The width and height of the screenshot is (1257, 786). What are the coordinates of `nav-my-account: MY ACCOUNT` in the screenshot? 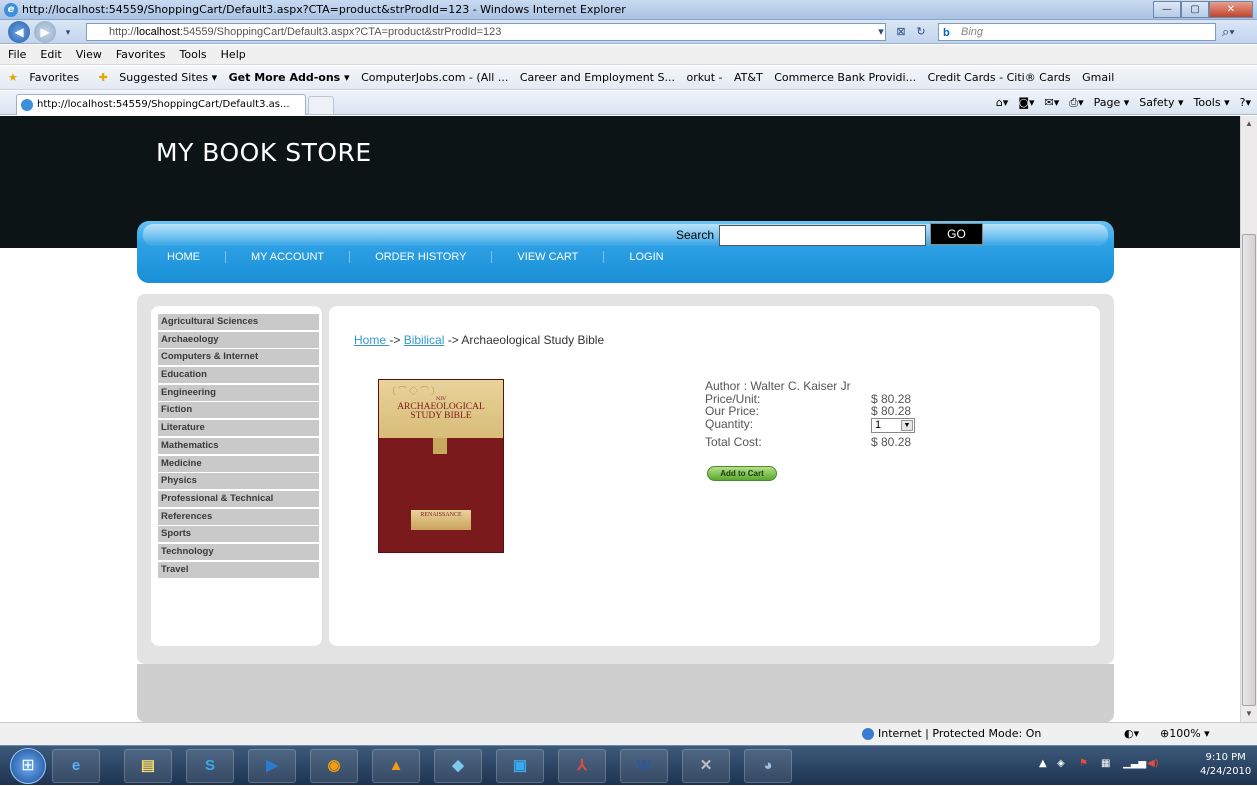 It's located at (301, 257).